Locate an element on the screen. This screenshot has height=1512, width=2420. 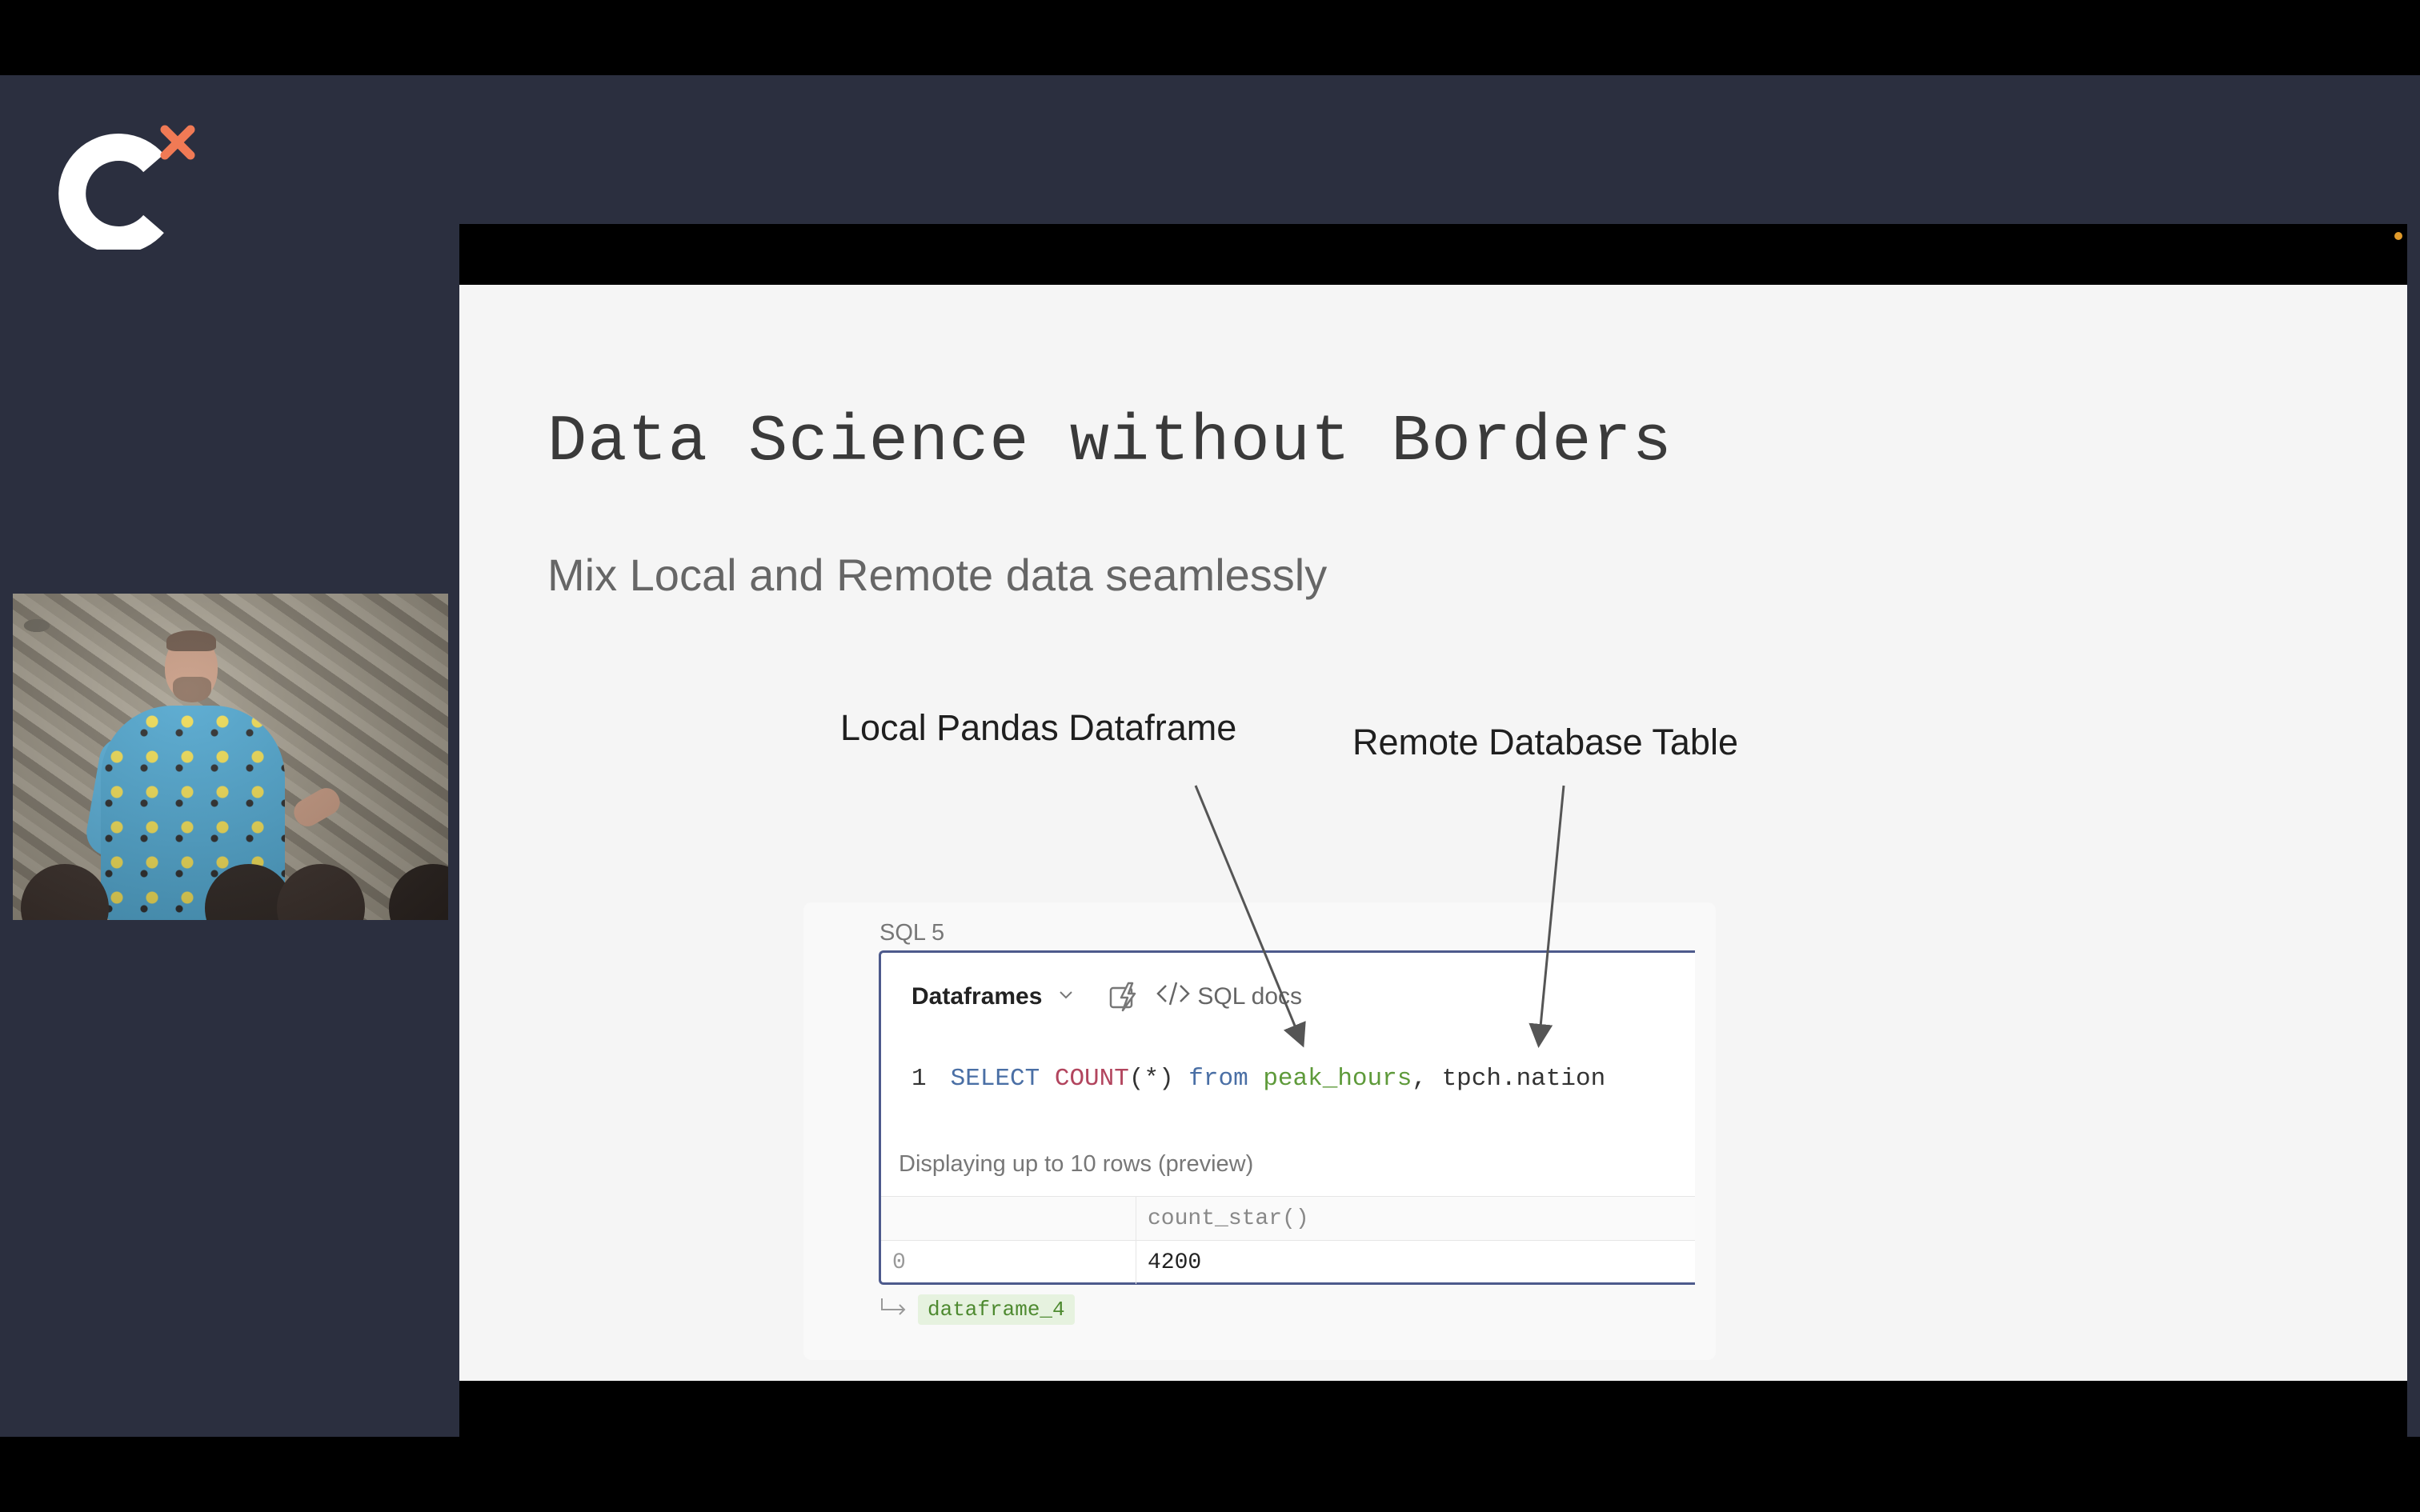
sql-function-count: COUNT is located at coordinates (1091, 1079).